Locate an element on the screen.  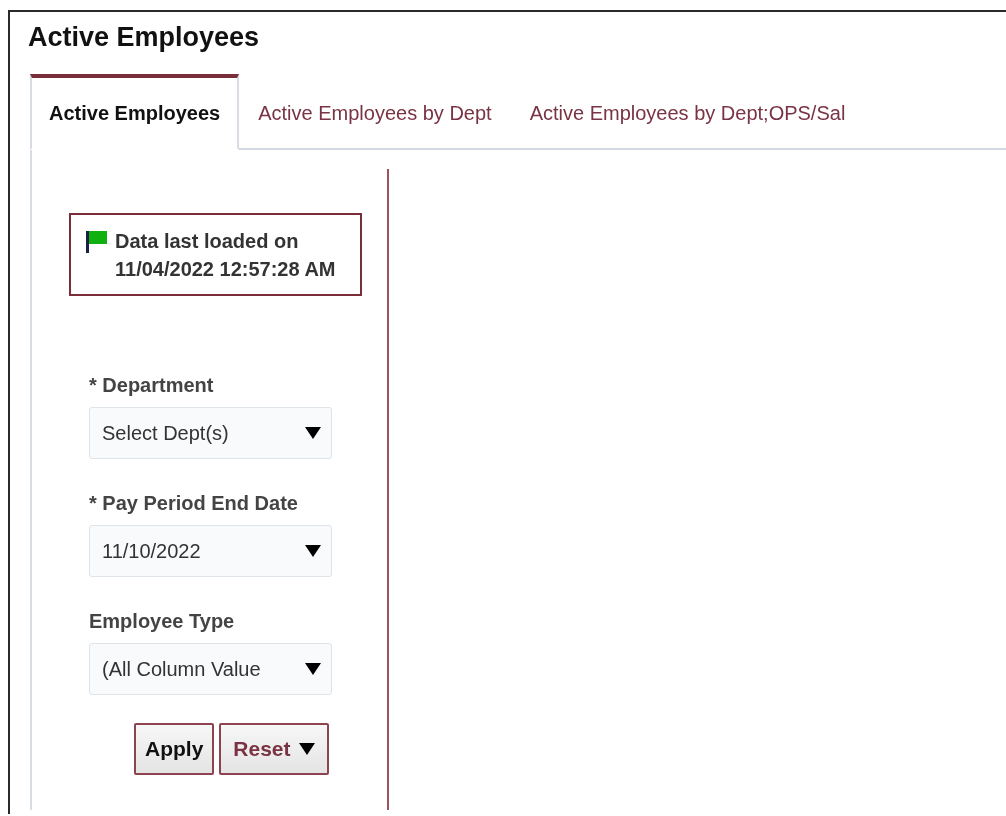
reset-button: Reset is located at coordinates (274, 749).